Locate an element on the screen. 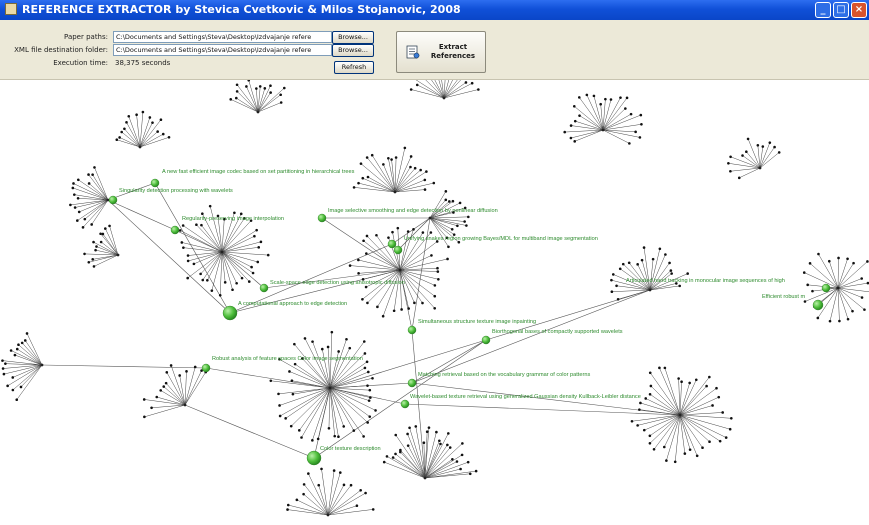  maximize-button: □ is located at coordinates (841, 10).